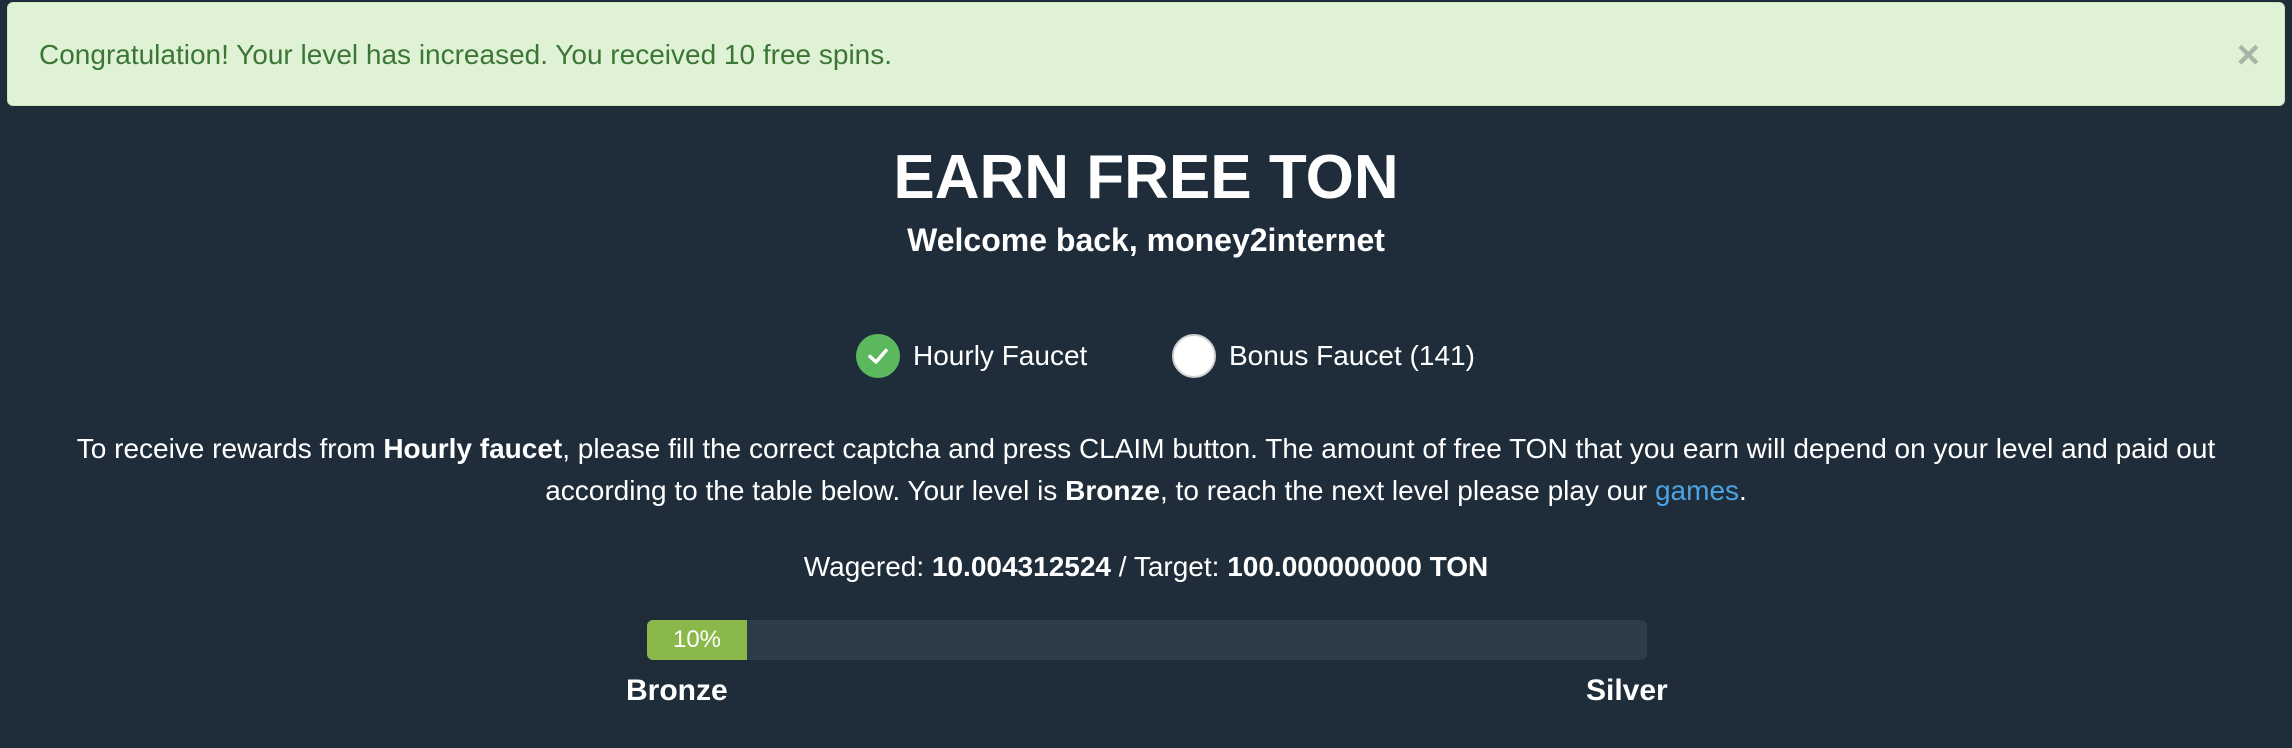  Describe the element at coordinates (1697, 490) in the screenshot. I see `games-link: games` at that location.